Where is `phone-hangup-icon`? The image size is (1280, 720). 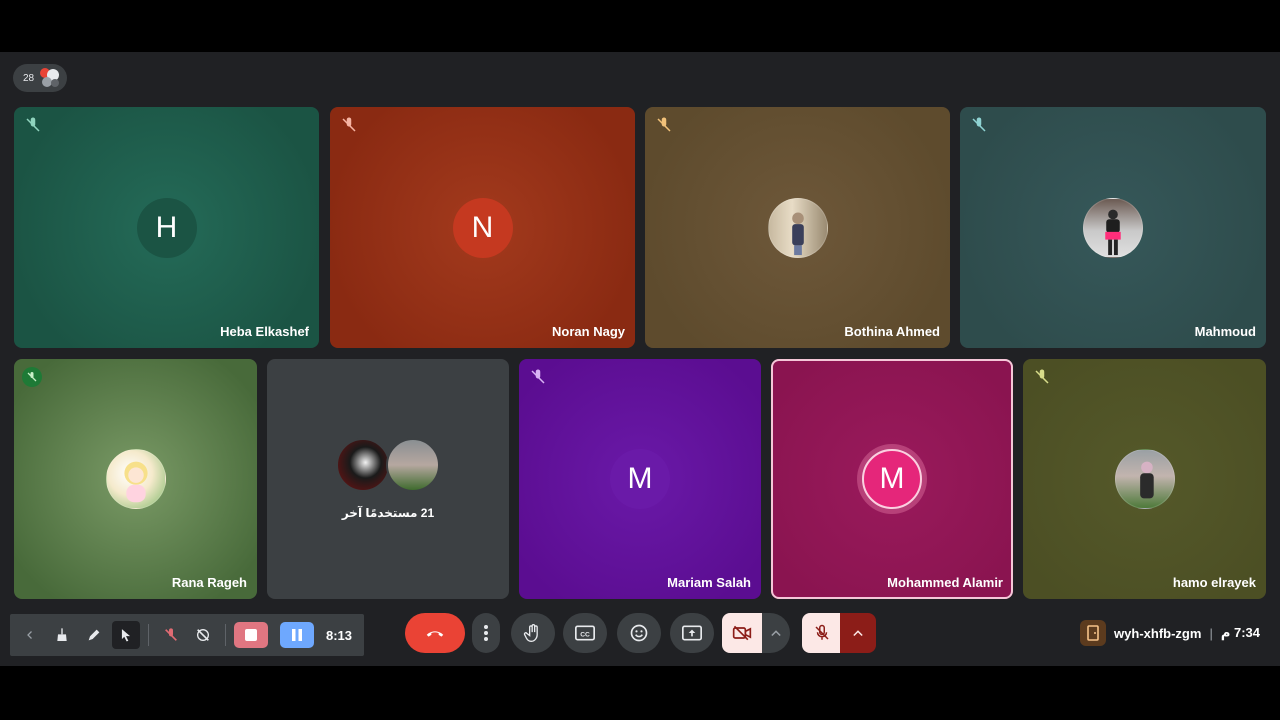 phone-hangup-icon is located at coordinates (435, 634).